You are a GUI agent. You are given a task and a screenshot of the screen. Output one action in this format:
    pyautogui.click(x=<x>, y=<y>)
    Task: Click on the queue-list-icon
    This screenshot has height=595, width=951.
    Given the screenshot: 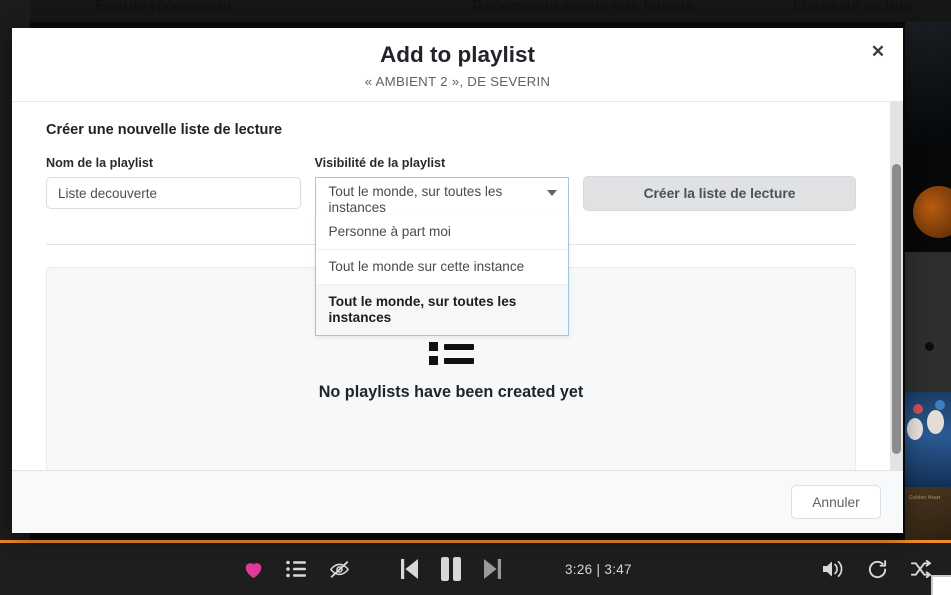 What is the action you would take?
    pyautogui.click(x=296, y=569)
    